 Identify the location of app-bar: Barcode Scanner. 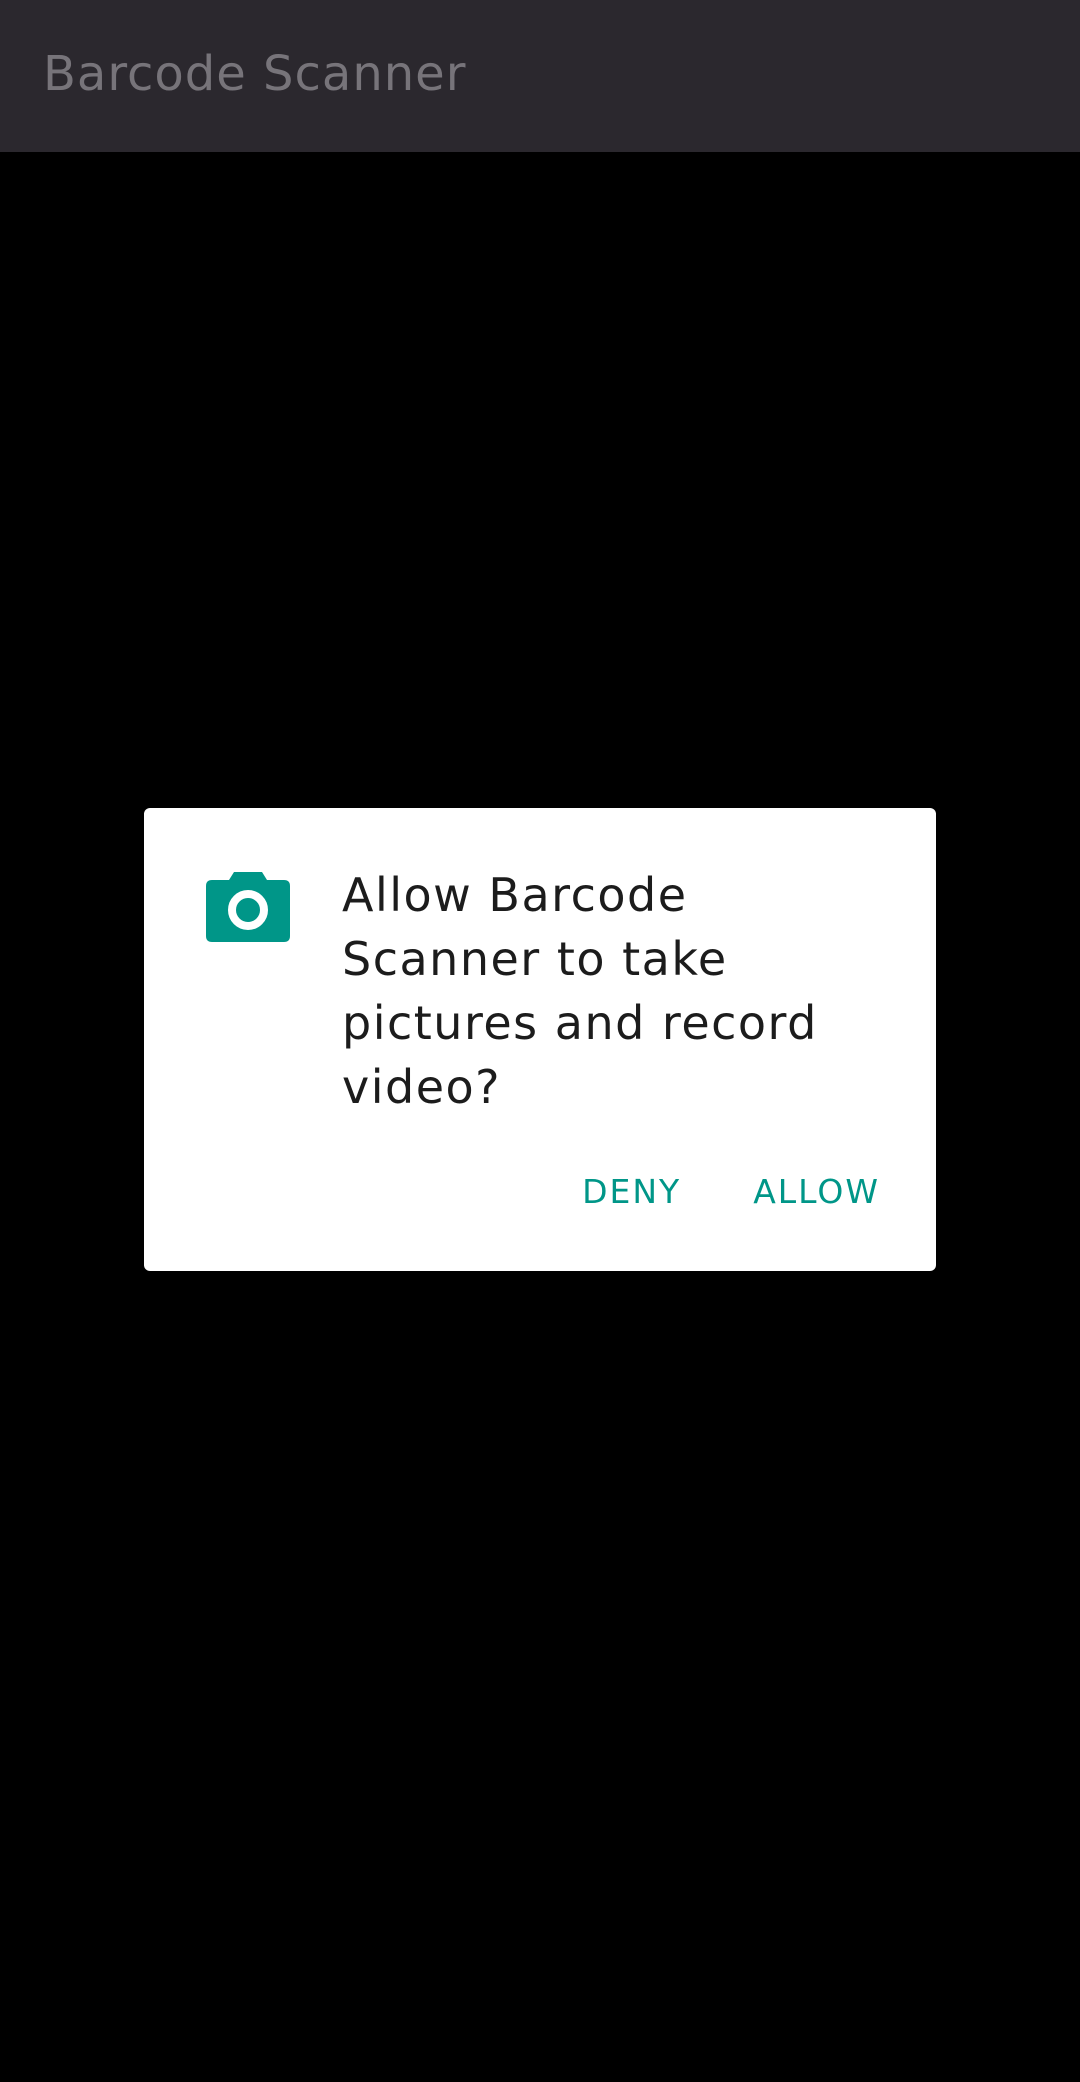
(540, 76).